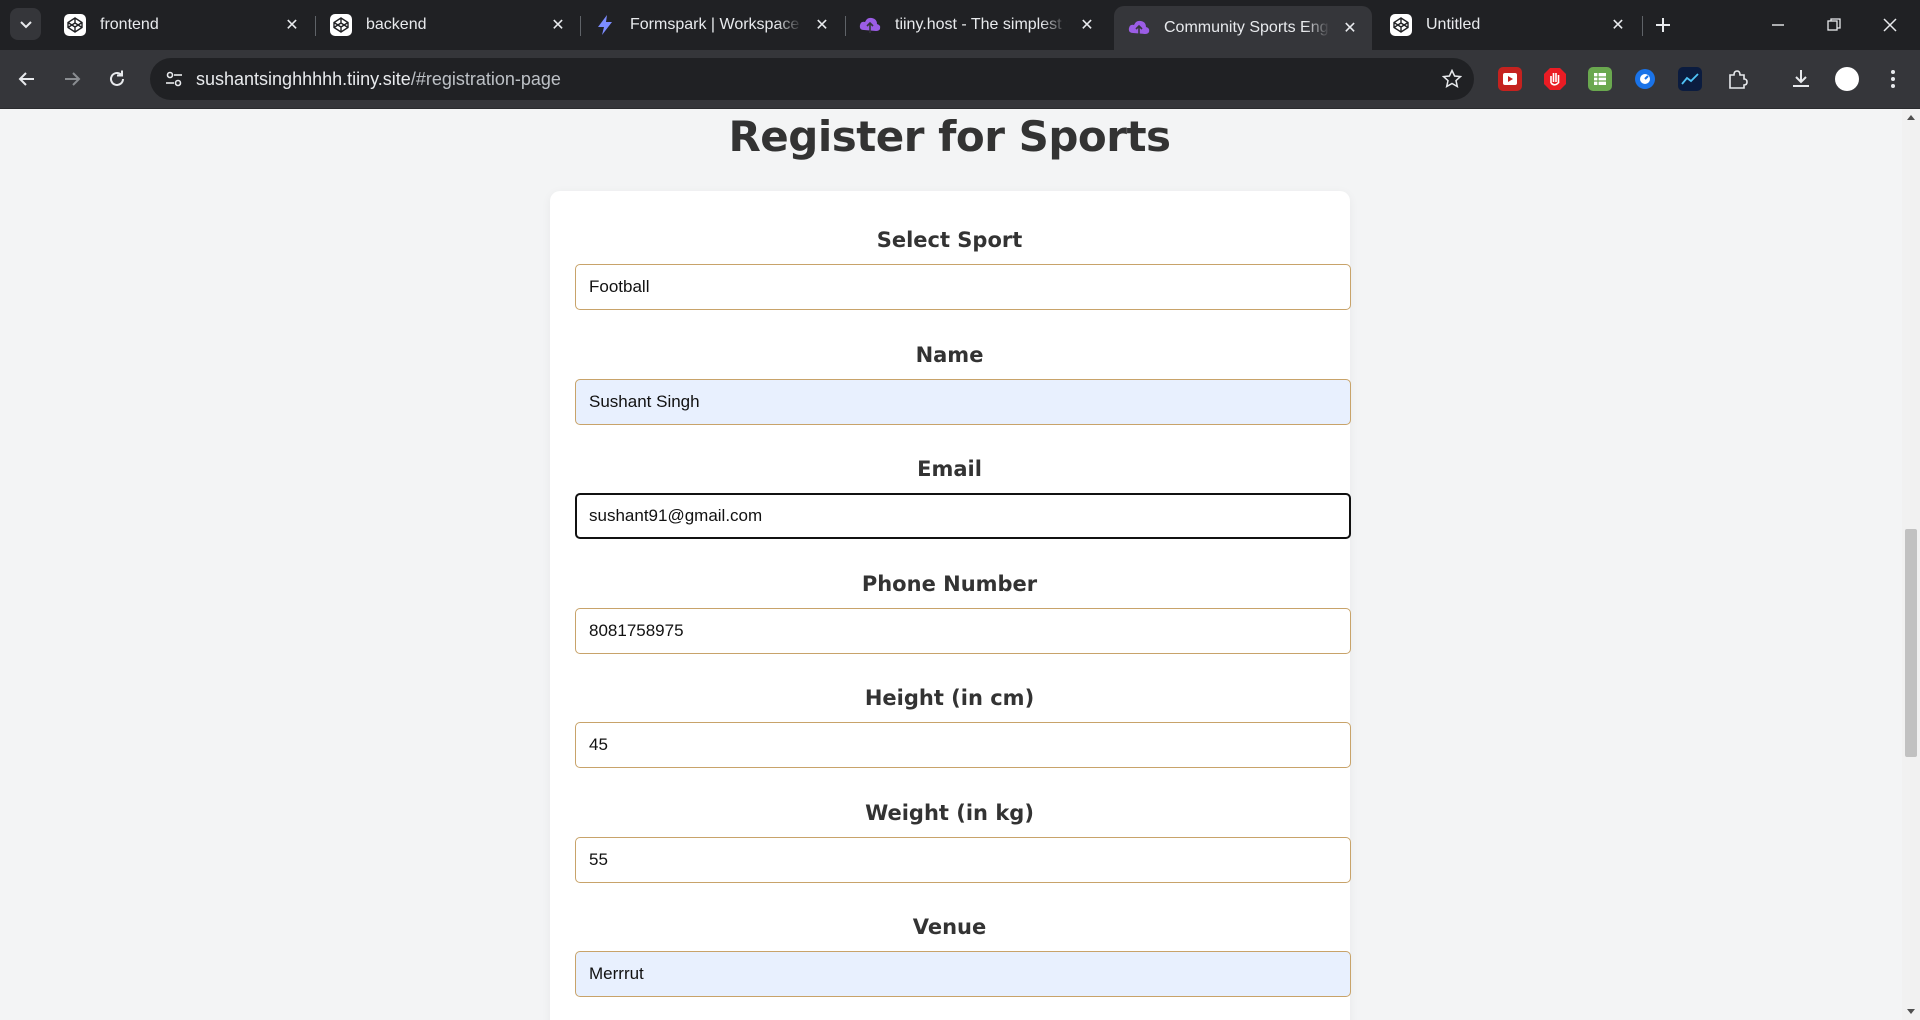  I want to click on extensions-puzzle-icon, so click(1737, 79).